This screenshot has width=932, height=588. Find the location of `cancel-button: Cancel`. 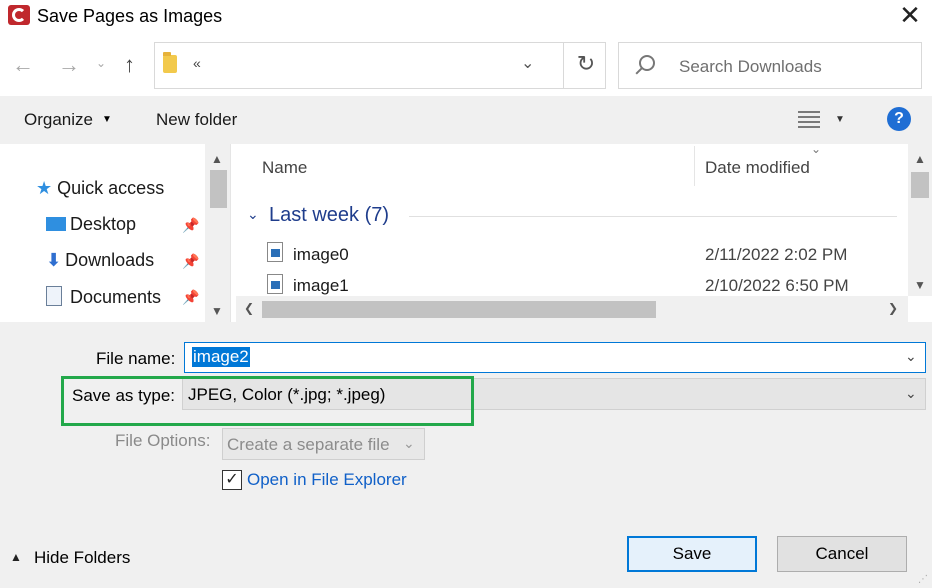

cancel-button: Cancel is located at coordinates (842, 554).